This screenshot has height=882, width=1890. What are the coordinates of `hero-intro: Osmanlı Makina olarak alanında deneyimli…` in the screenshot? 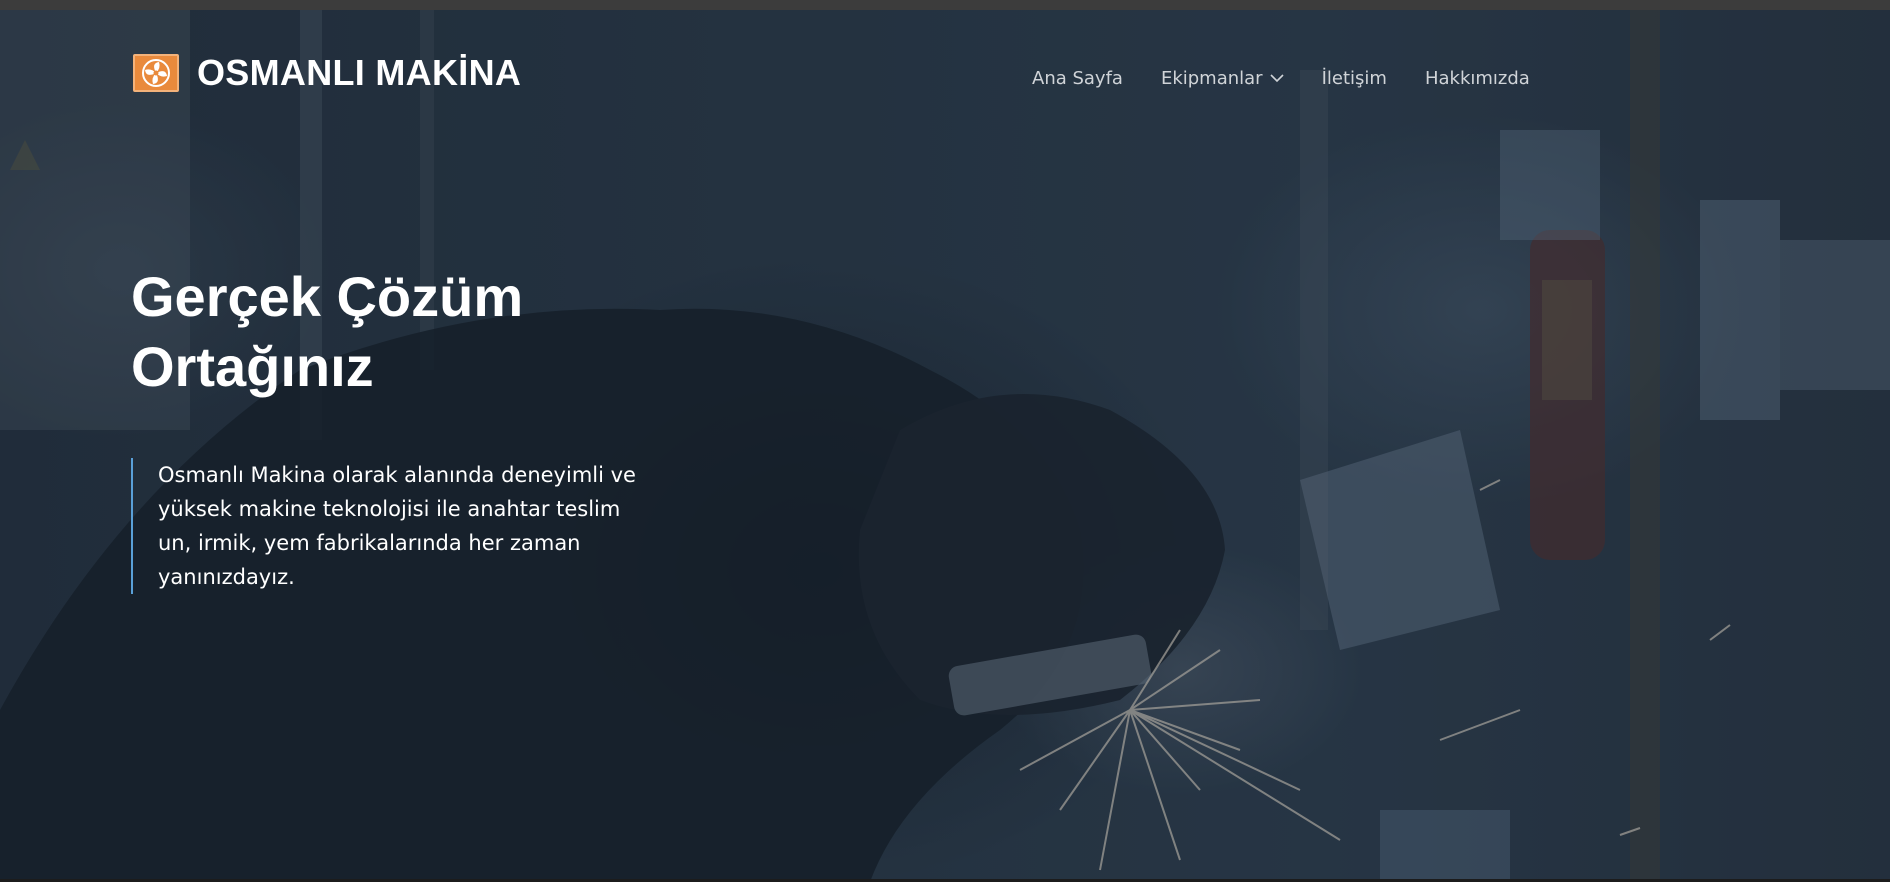 It's located at (391, 526).